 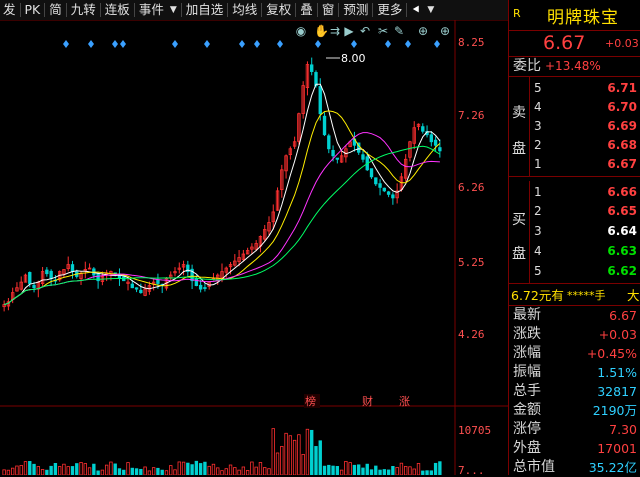 What do you see at coordinates (538, 107) in the screenshot?
I see `ask-level: 4` at bounding box center [538, 107].